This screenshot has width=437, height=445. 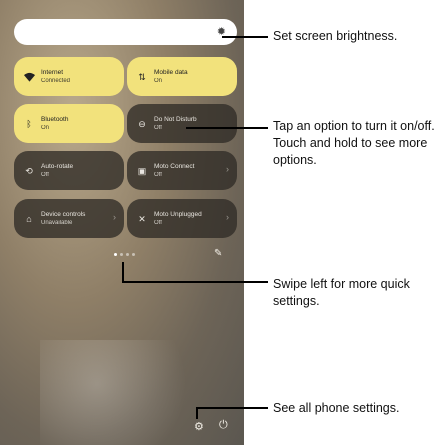 I want to click on tile-do-not-disturb: ⊖ Do Not Disturb Off, so click(x=182, y=123).